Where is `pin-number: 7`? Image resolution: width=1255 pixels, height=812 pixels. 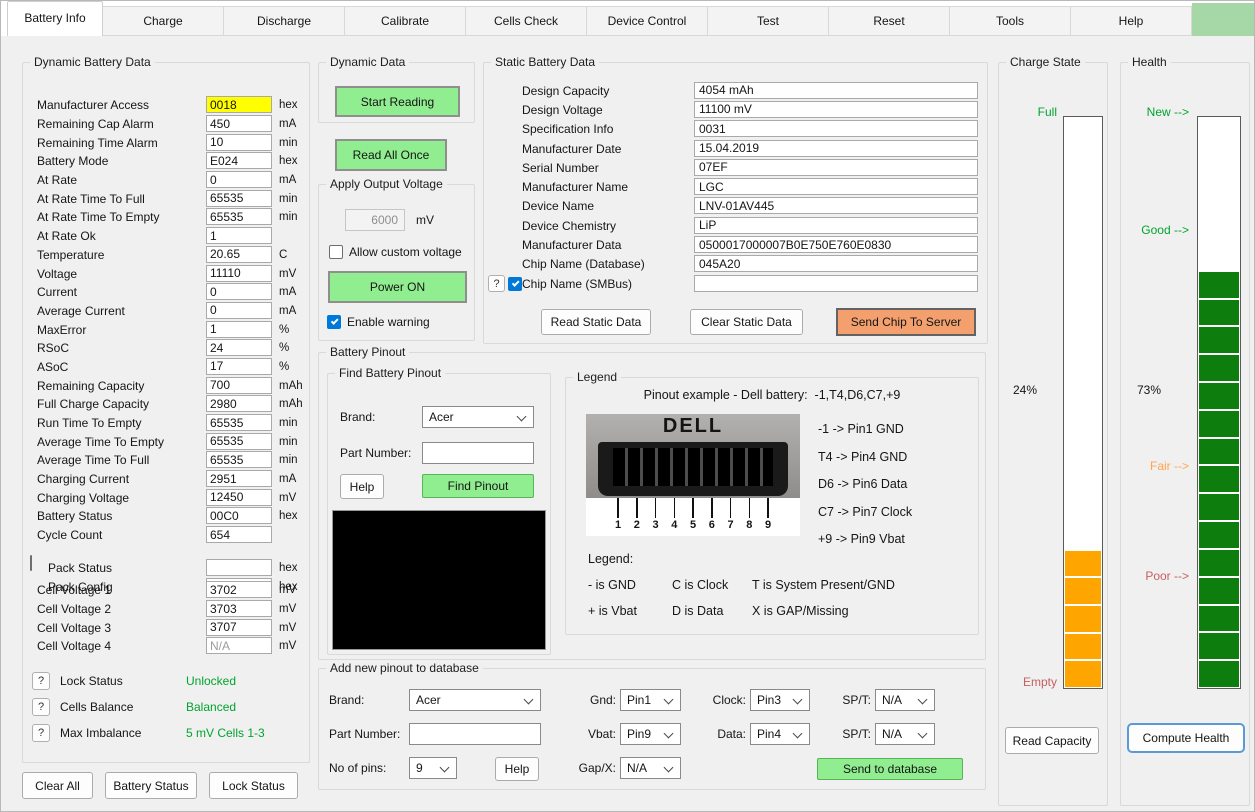
pin-number: 7 is located at coordinates (730, 525).